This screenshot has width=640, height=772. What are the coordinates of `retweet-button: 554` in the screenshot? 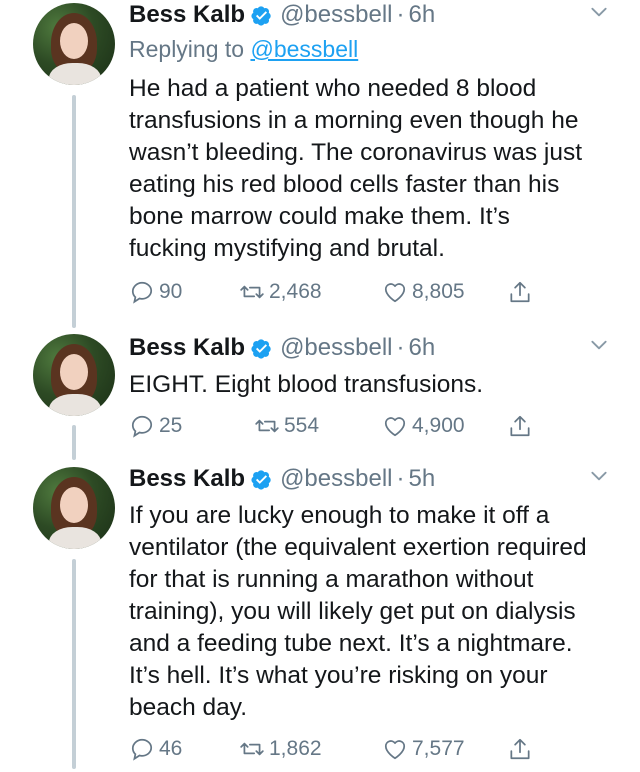 It's located at (286, 426).